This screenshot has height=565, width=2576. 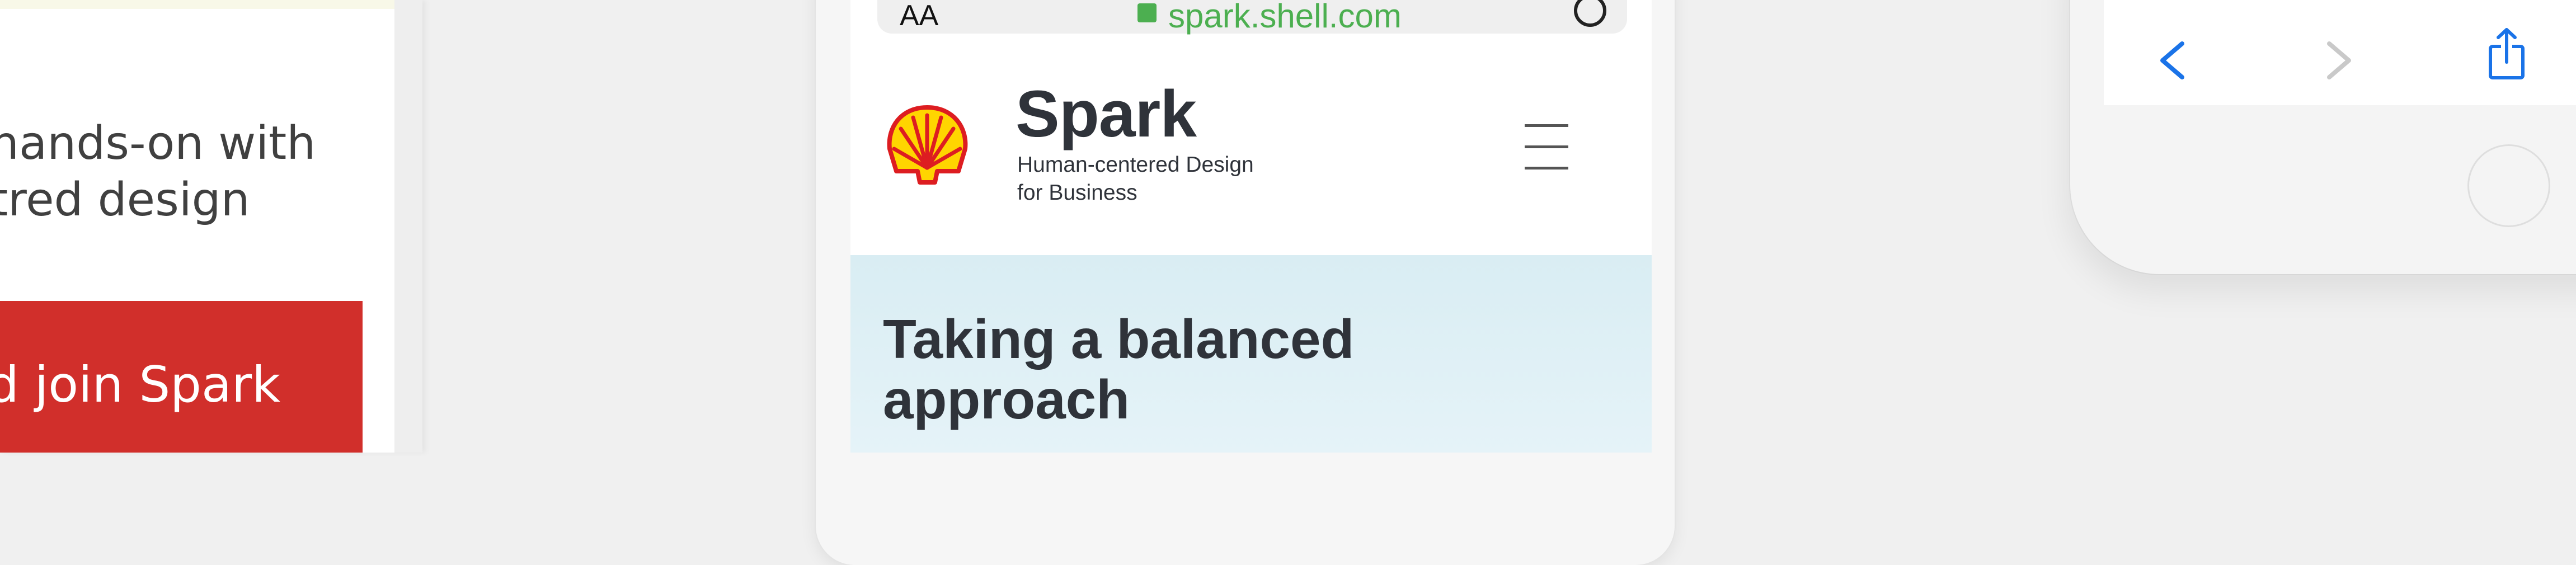 I want to click on shell-logo-icon, so click(x=927, y=145).